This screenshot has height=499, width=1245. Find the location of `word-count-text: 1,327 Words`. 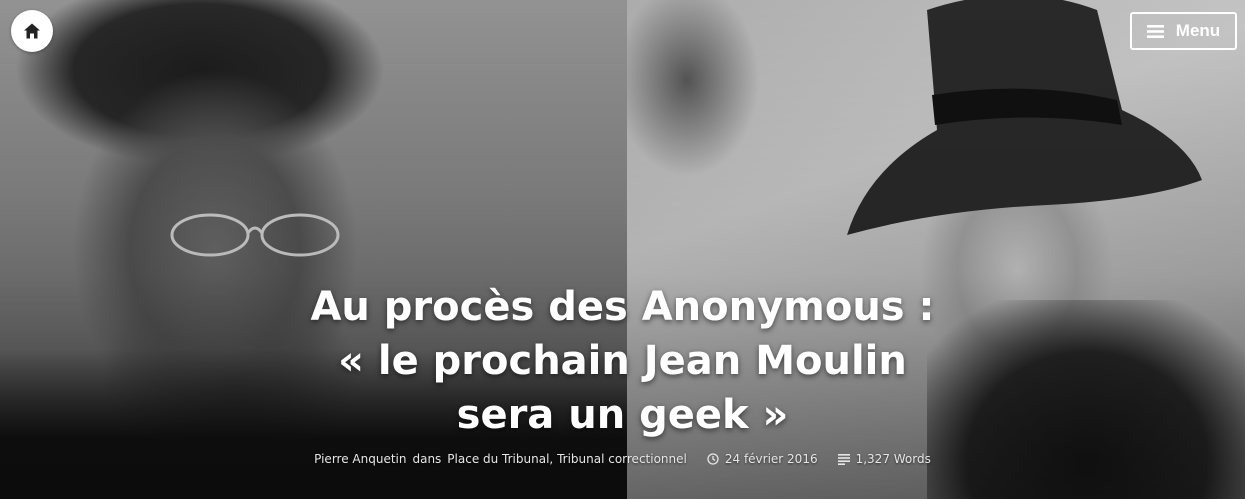

word-count-text: 1,327 Words is located at coordinates (893, 459).